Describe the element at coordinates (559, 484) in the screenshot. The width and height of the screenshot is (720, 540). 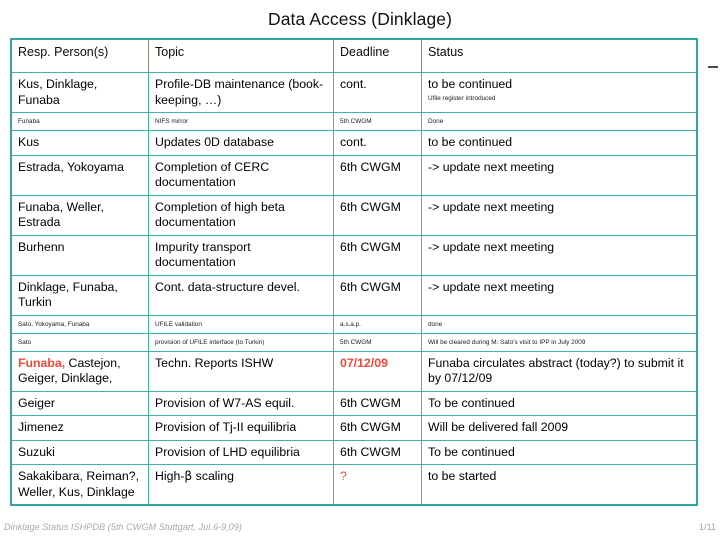
I see `cell-status: to be started` at that location.